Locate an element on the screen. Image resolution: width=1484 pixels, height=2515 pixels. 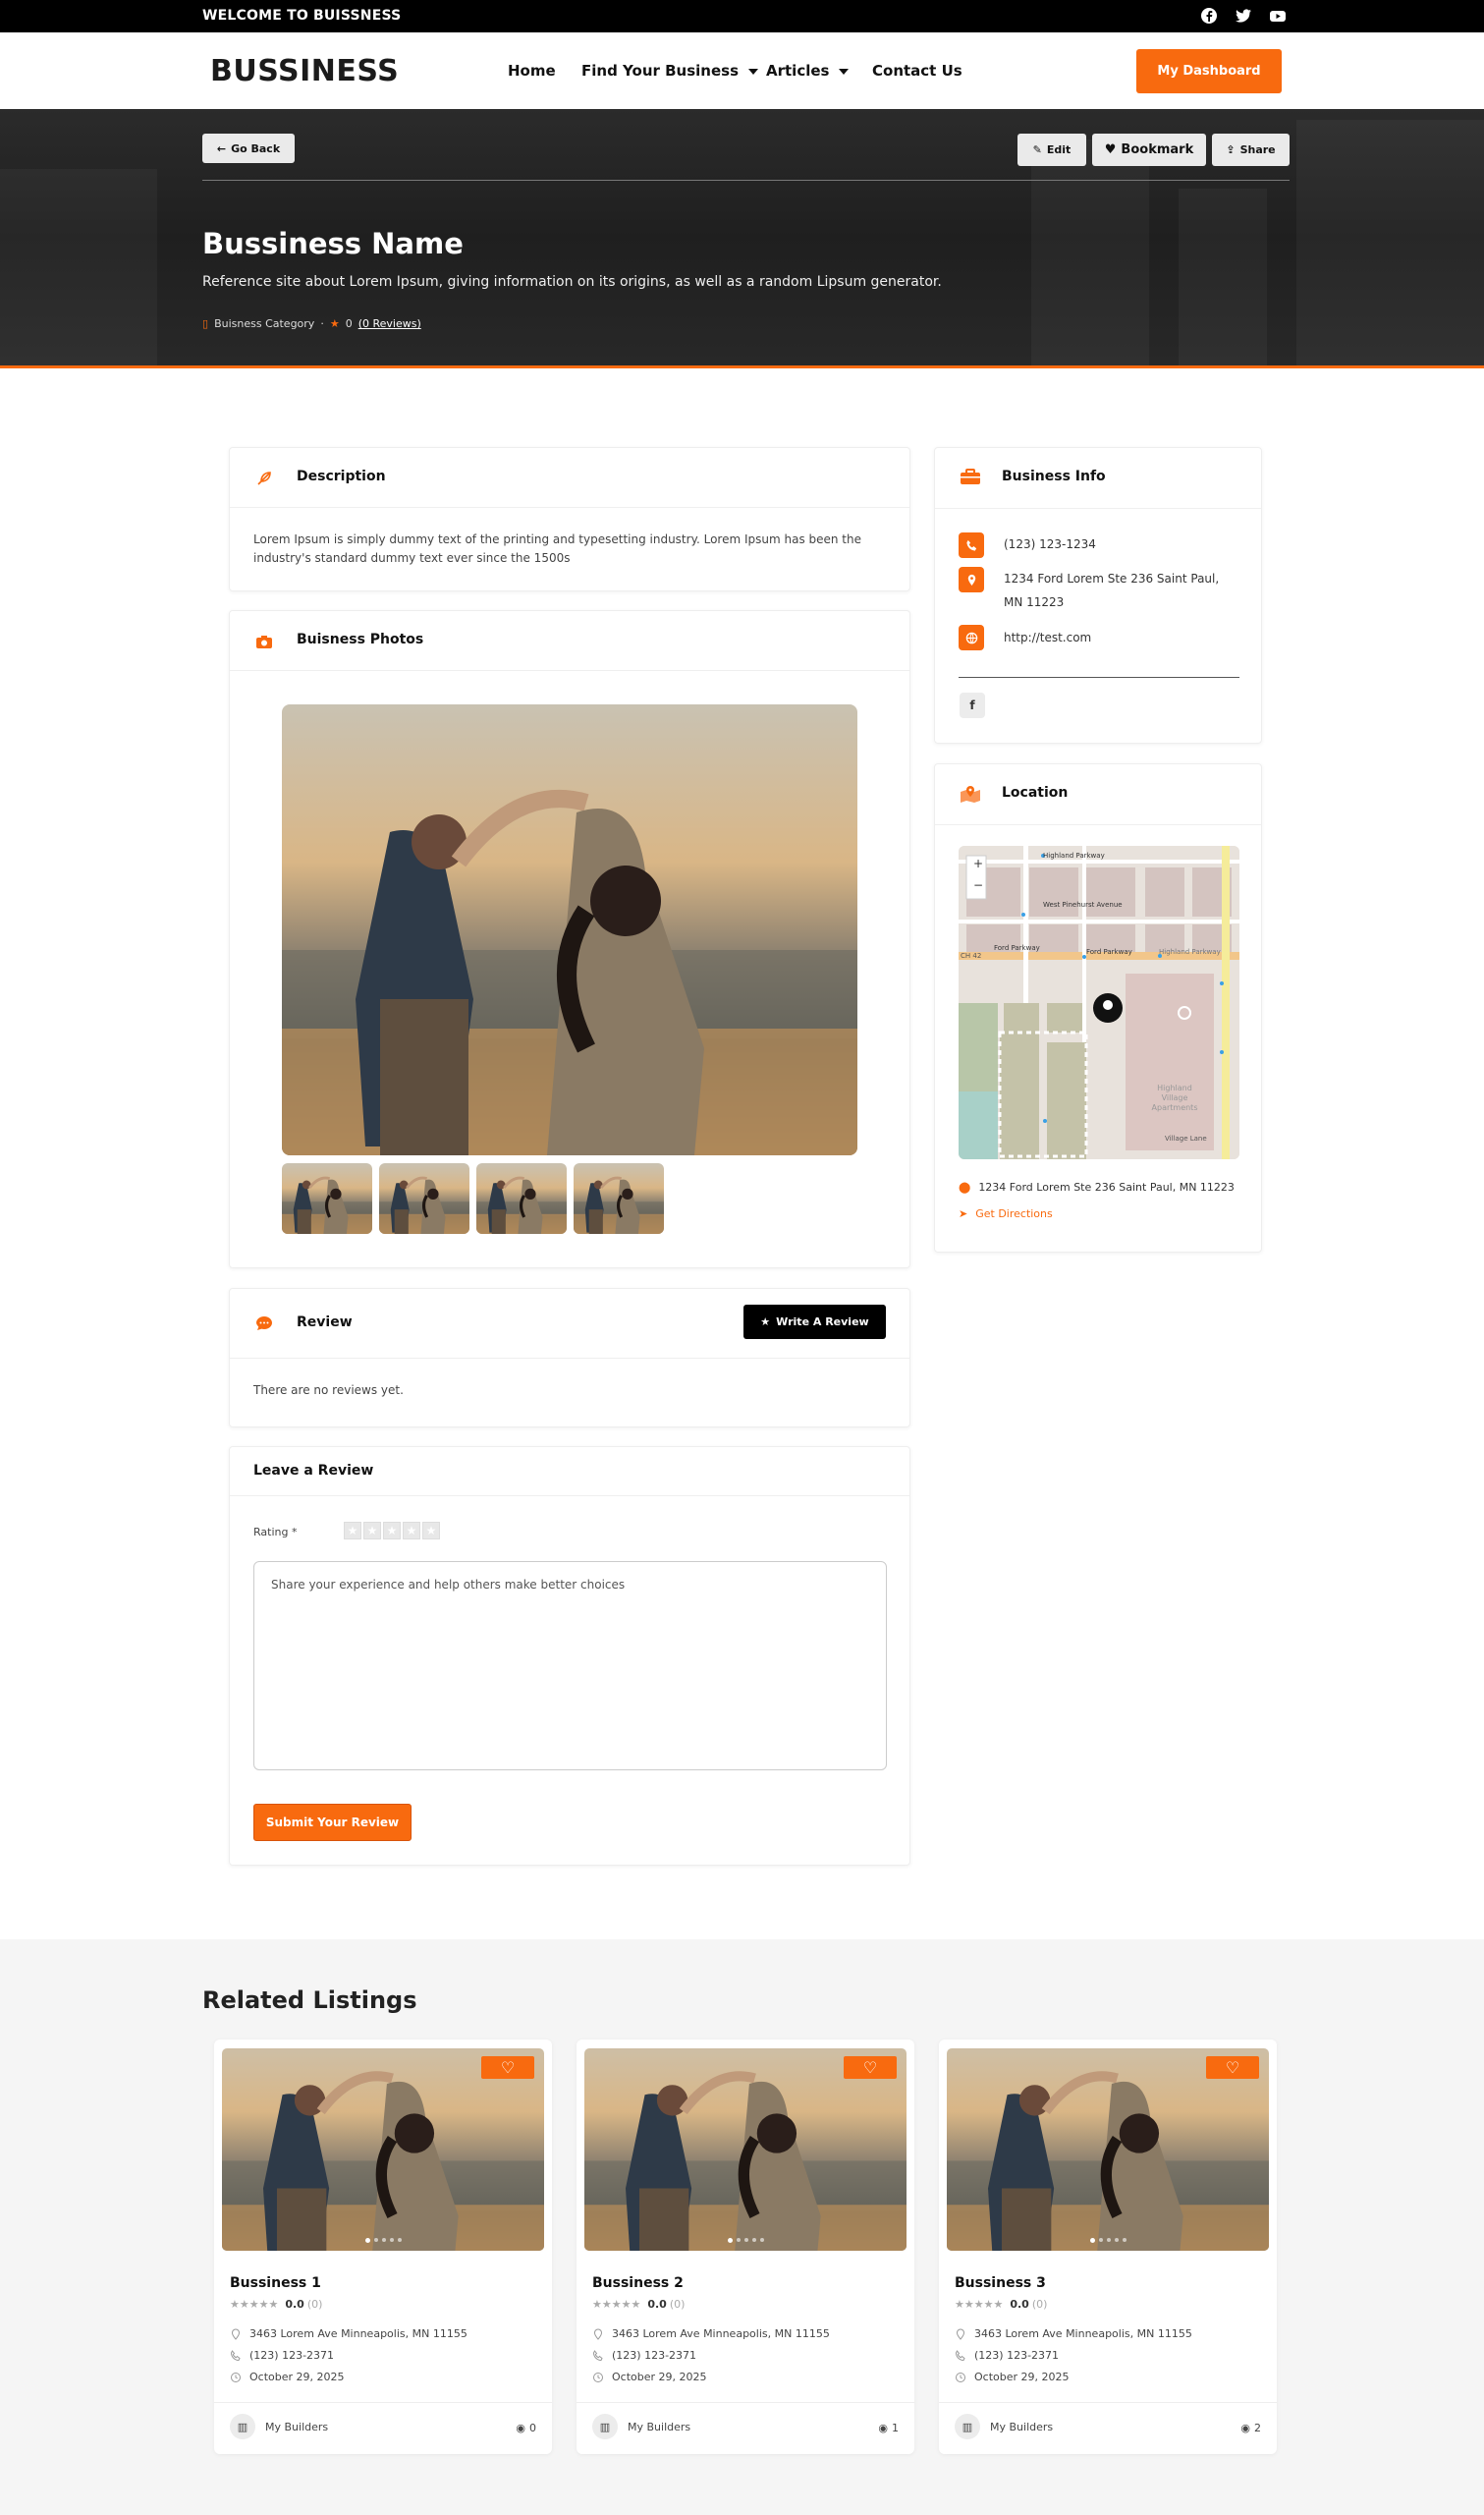
map-label: Village Lane is located at coordinates (1186, 1139).